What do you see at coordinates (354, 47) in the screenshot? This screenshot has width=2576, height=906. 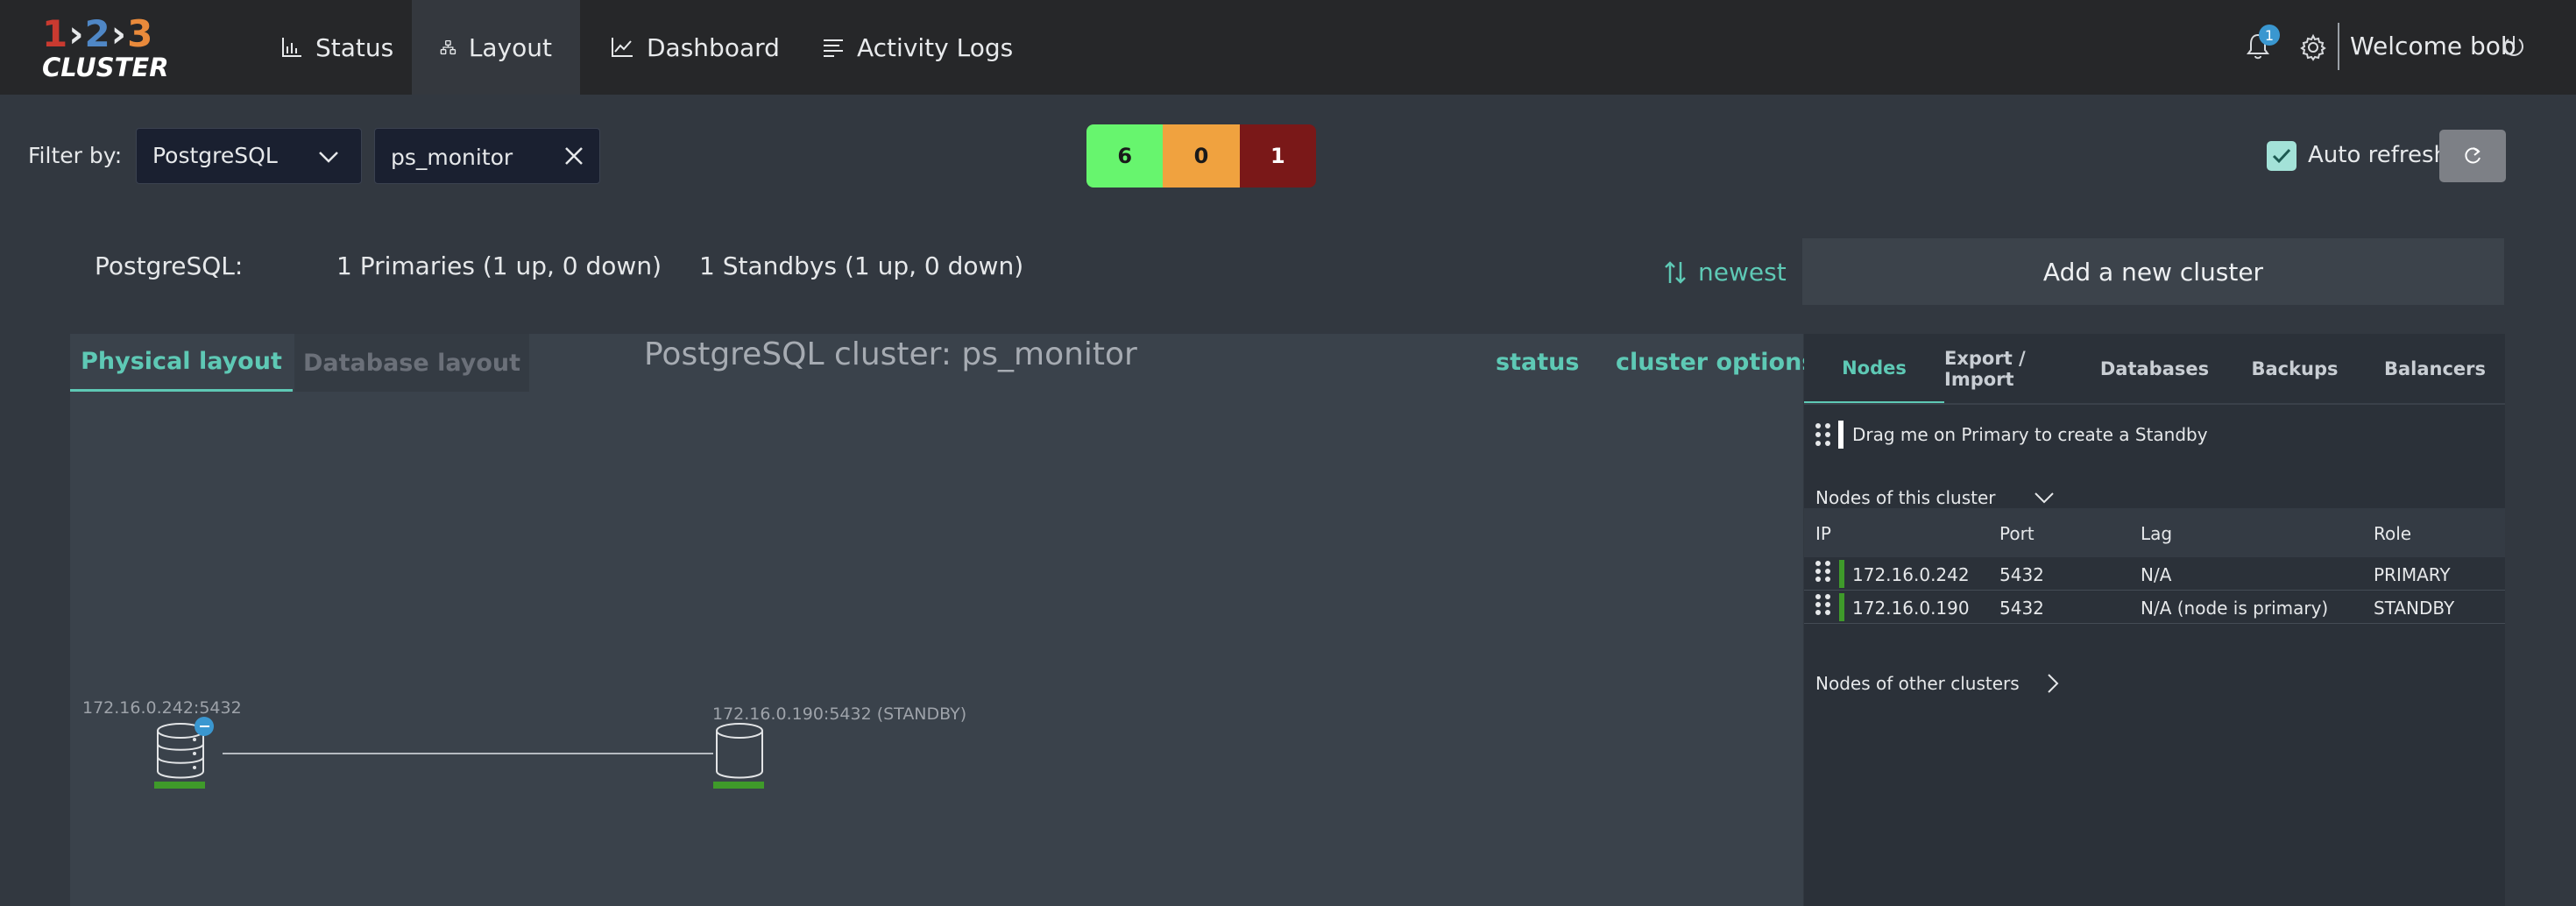 I see `nav-status-label: Status` at bounding box center [354, 47].